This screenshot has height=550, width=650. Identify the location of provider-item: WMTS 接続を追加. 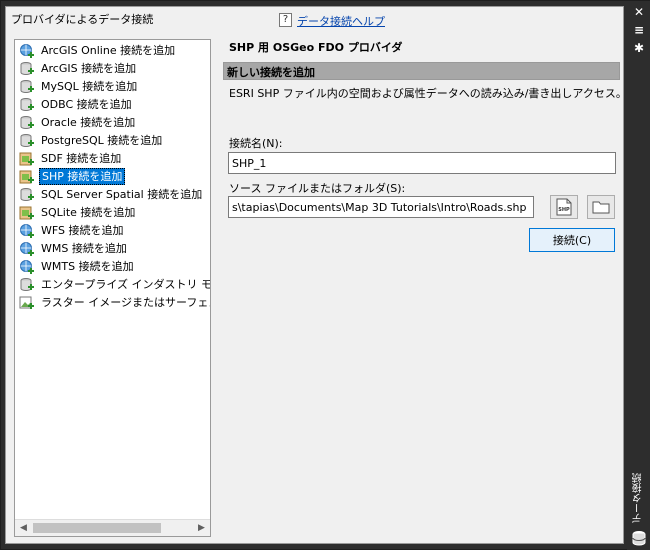
(77, 266).